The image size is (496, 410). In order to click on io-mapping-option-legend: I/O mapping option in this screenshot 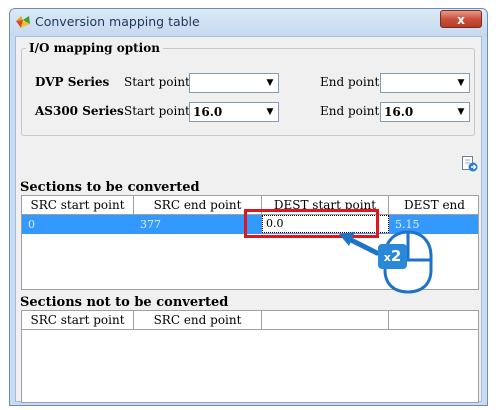, I will do `click(94, 48)`.